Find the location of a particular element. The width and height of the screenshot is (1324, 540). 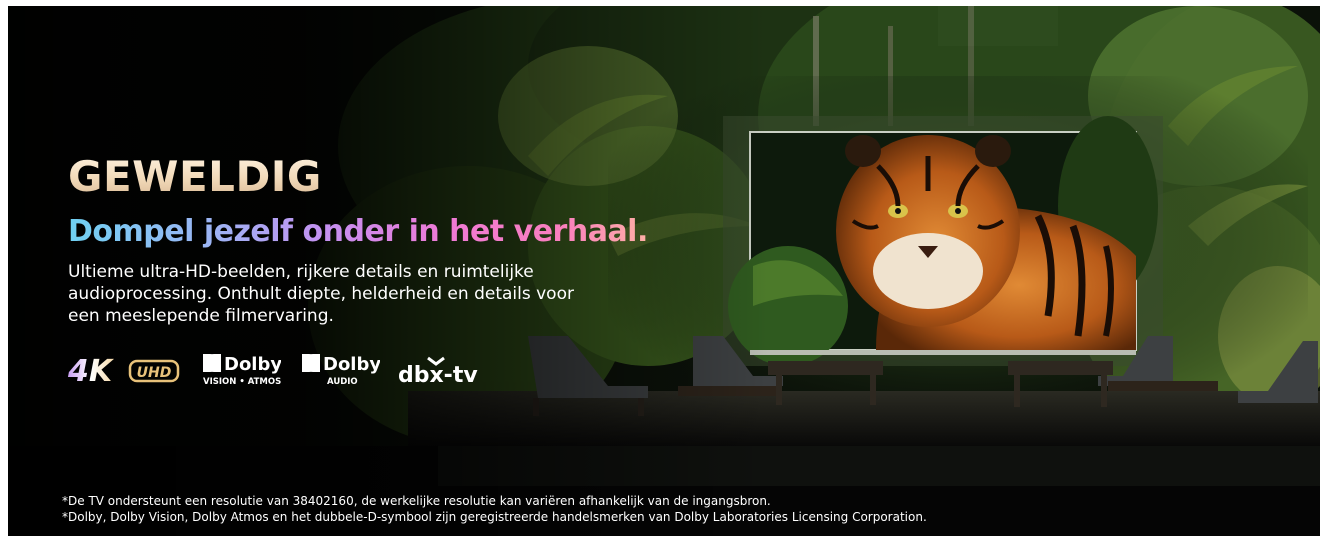

dolby-audio-brand-text: Dolby is located at coordinates (351, 364).